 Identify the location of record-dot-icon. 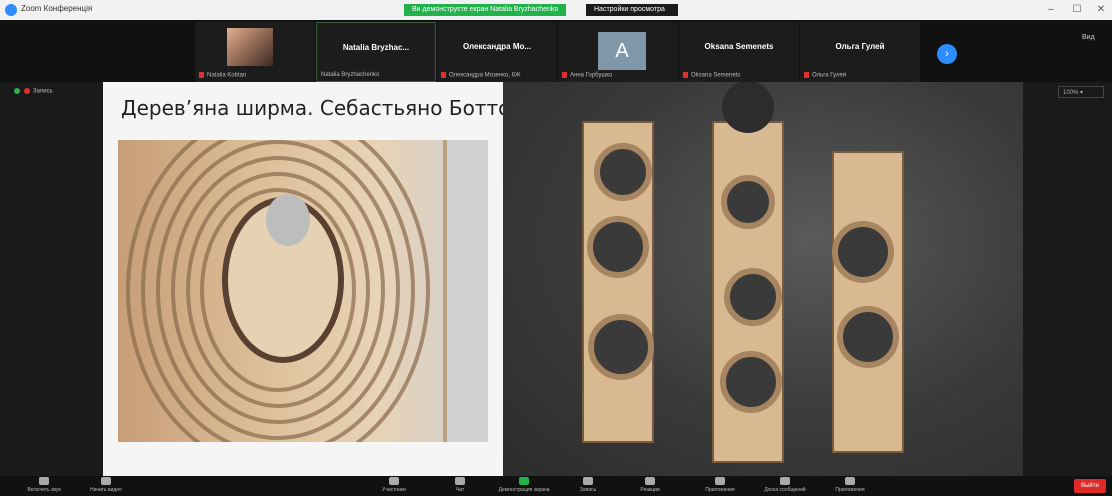
(27, 91).